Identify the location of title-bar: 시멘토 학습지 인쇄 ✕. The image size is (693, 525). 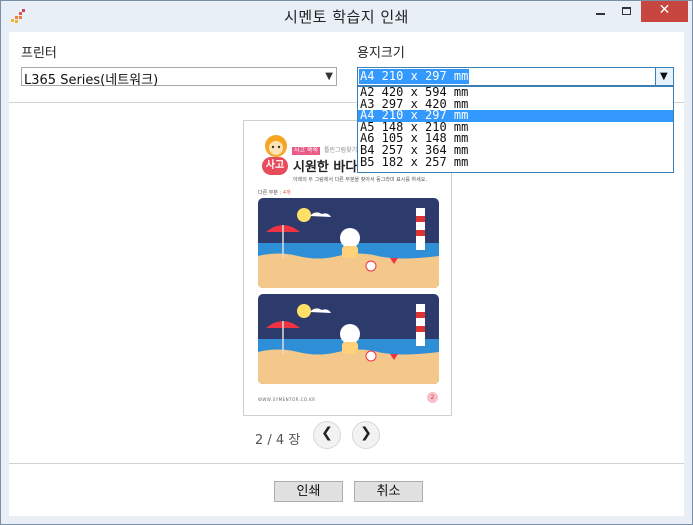
(346, 16).